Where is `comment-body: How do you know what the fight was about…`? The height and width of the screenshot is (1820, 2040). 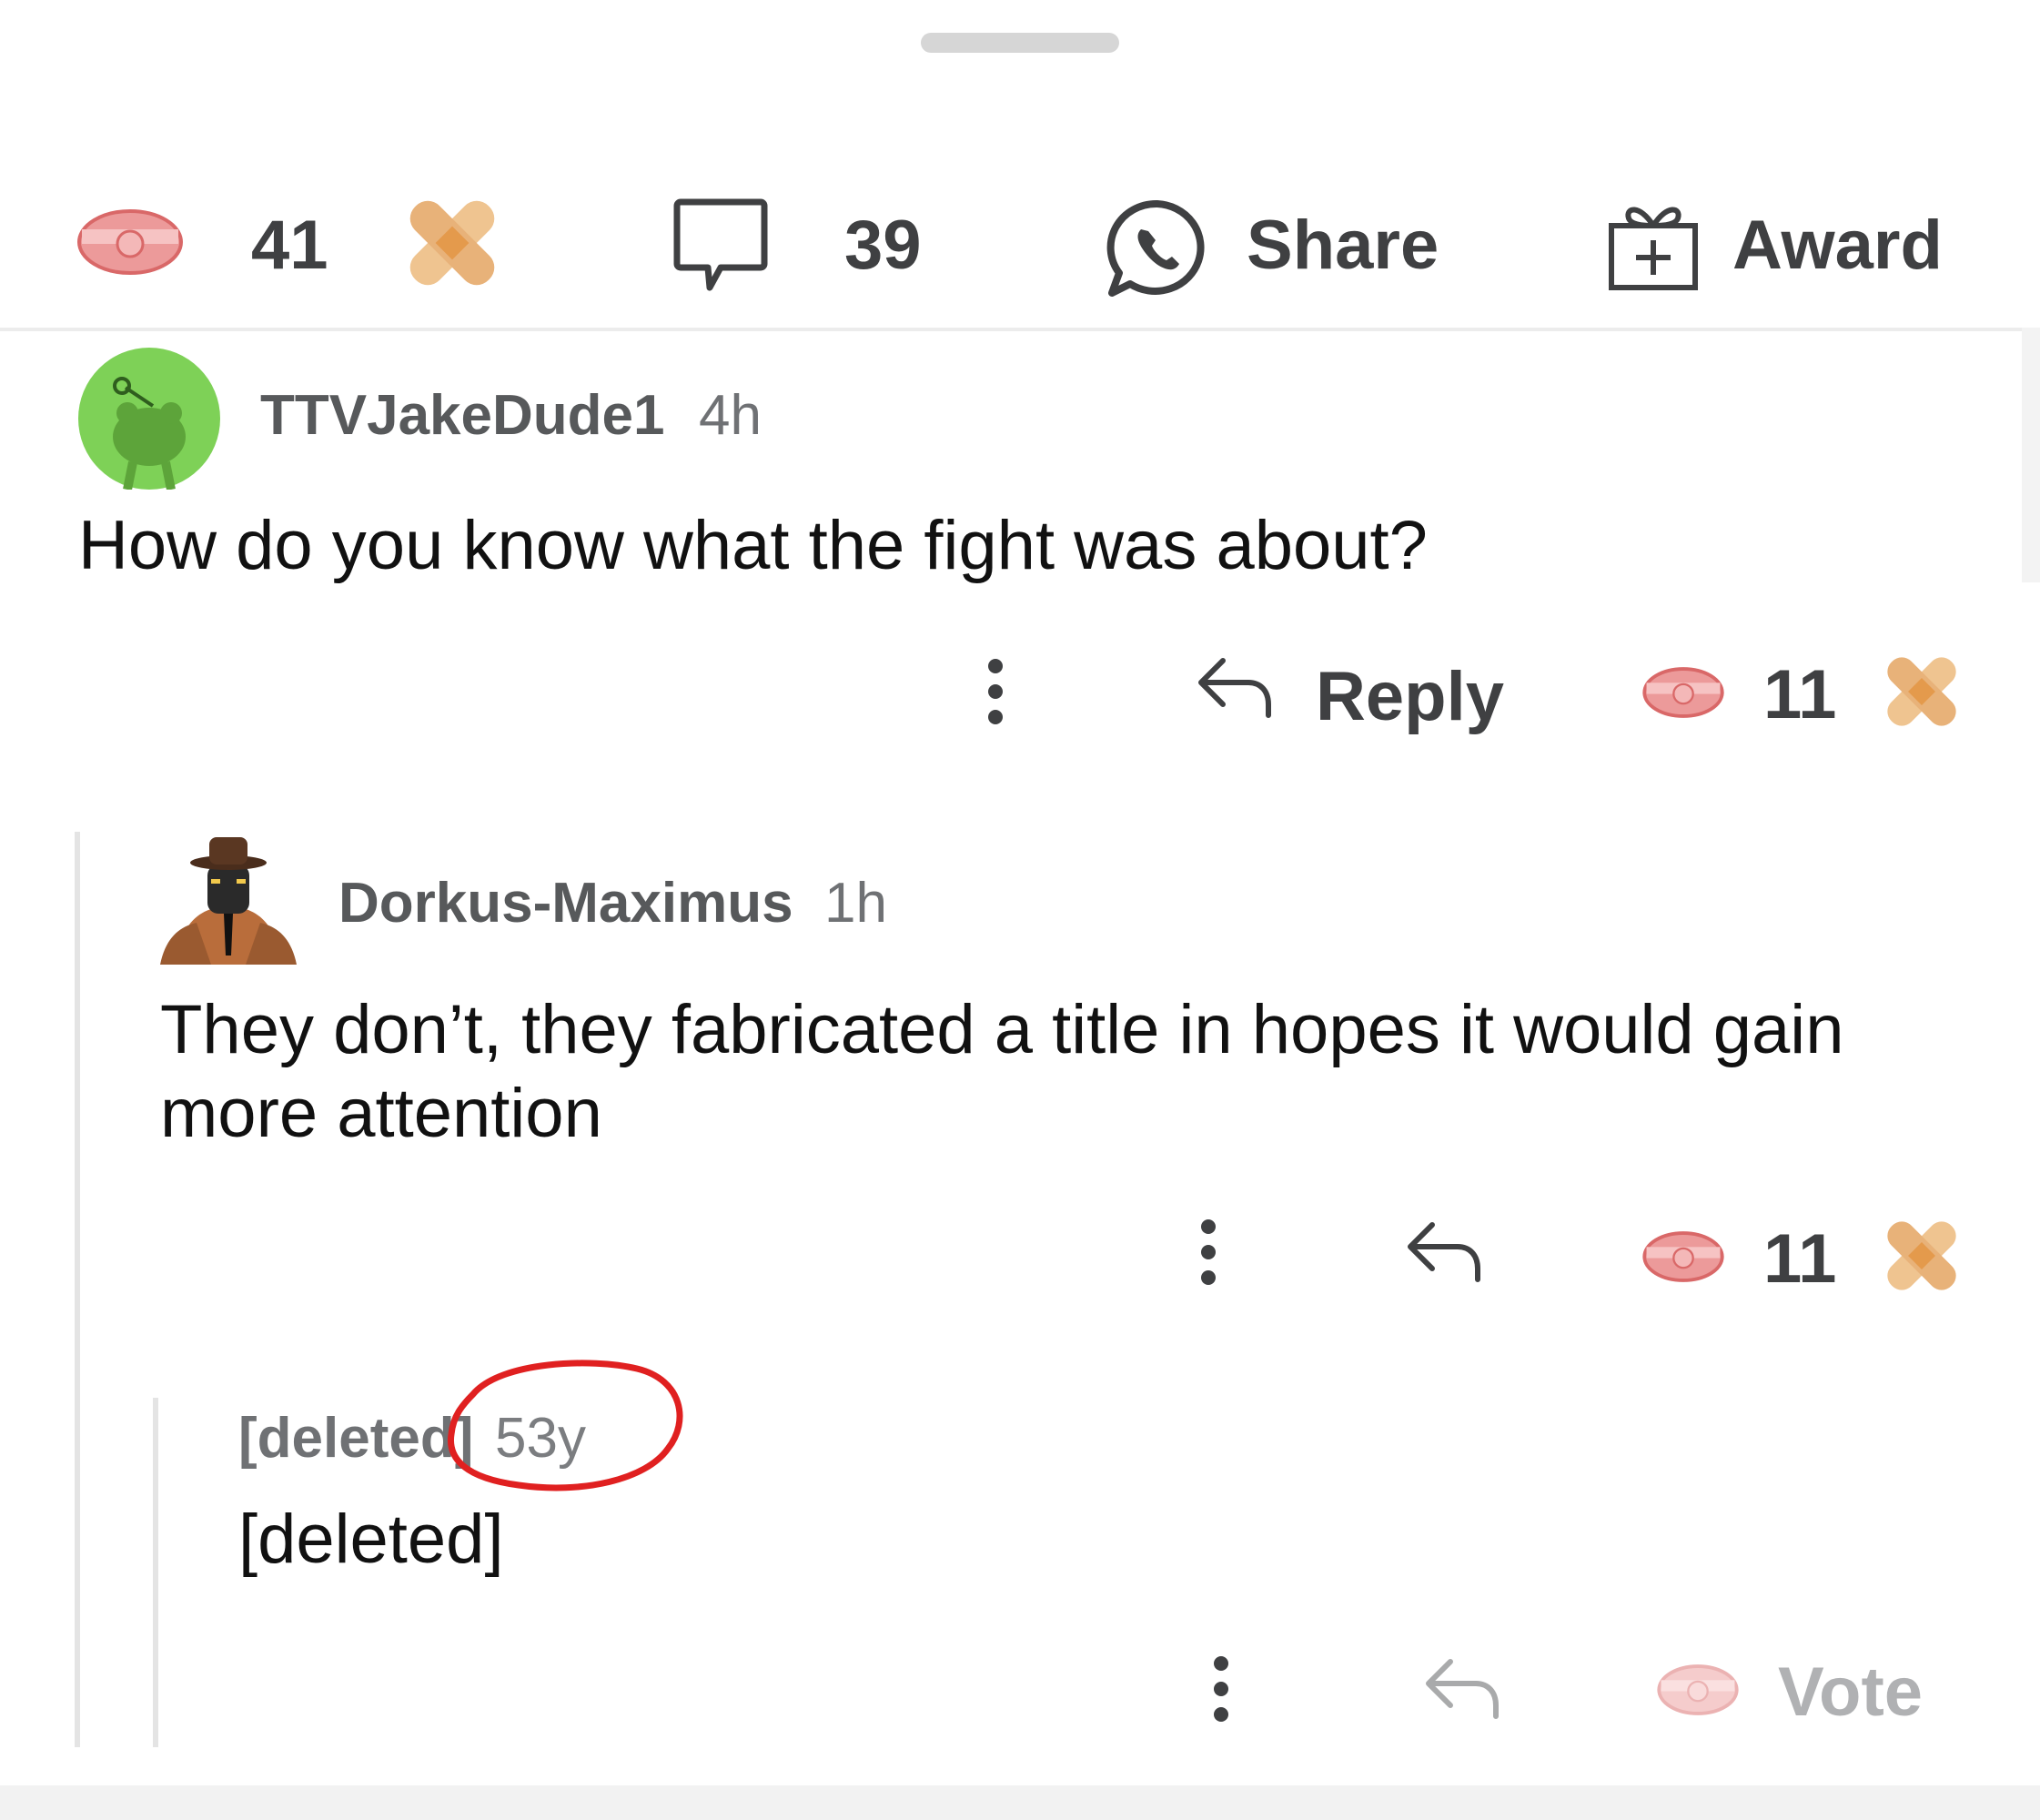
comment-body: How do you know what the fight was about… is located at coordinates (753, 545).